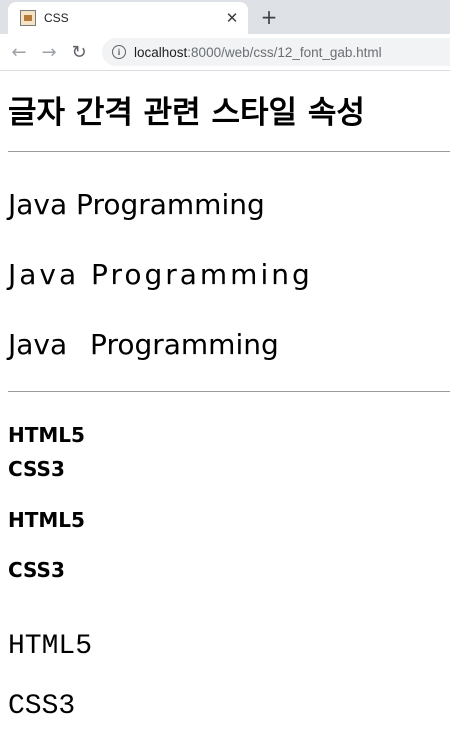  What do you see at coordinates (128, 18) in the screenshot?
I see `browser-tab: CSS ✕` at bounding box center [128, 18].